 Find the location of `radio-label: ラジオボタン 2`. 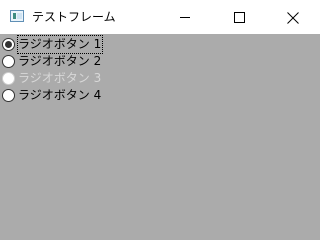

radio-label: ラジオボタン 2 is located at coordinates (59, 61).